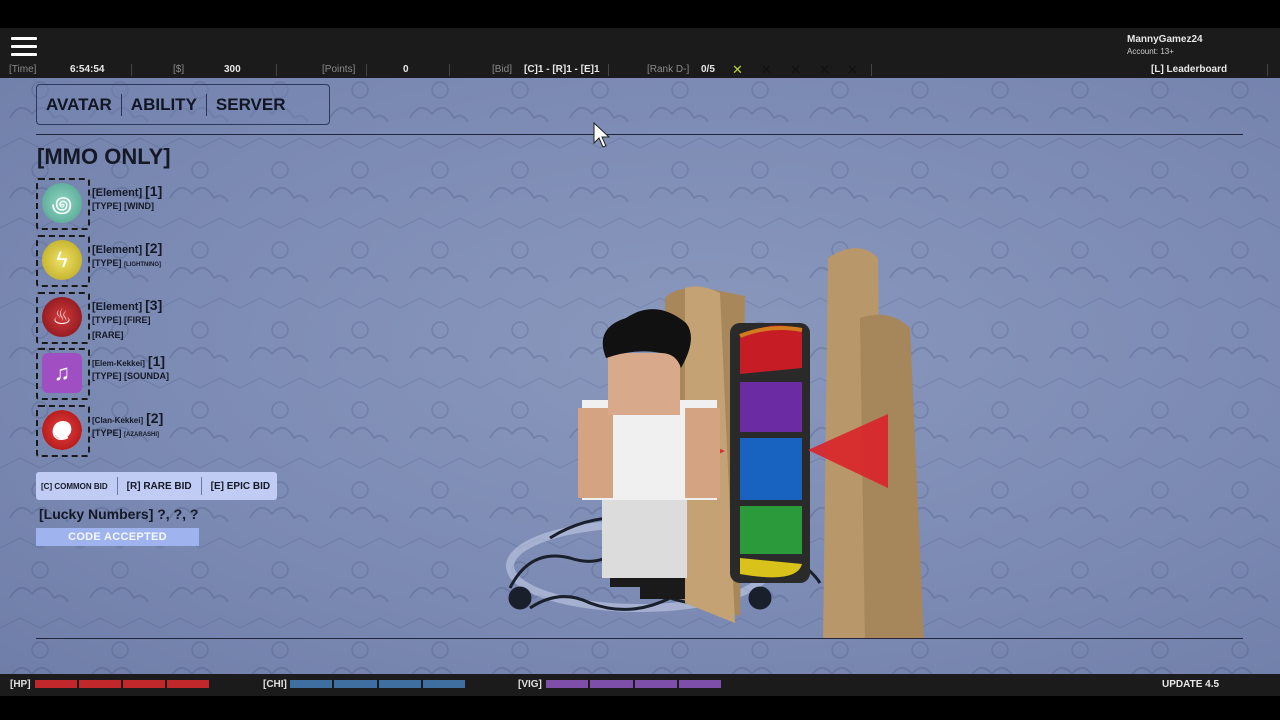 This screenshot has height=720, width=1280. I want to click on common-bid-button: [C] COMMON BID, so click(74, 486).